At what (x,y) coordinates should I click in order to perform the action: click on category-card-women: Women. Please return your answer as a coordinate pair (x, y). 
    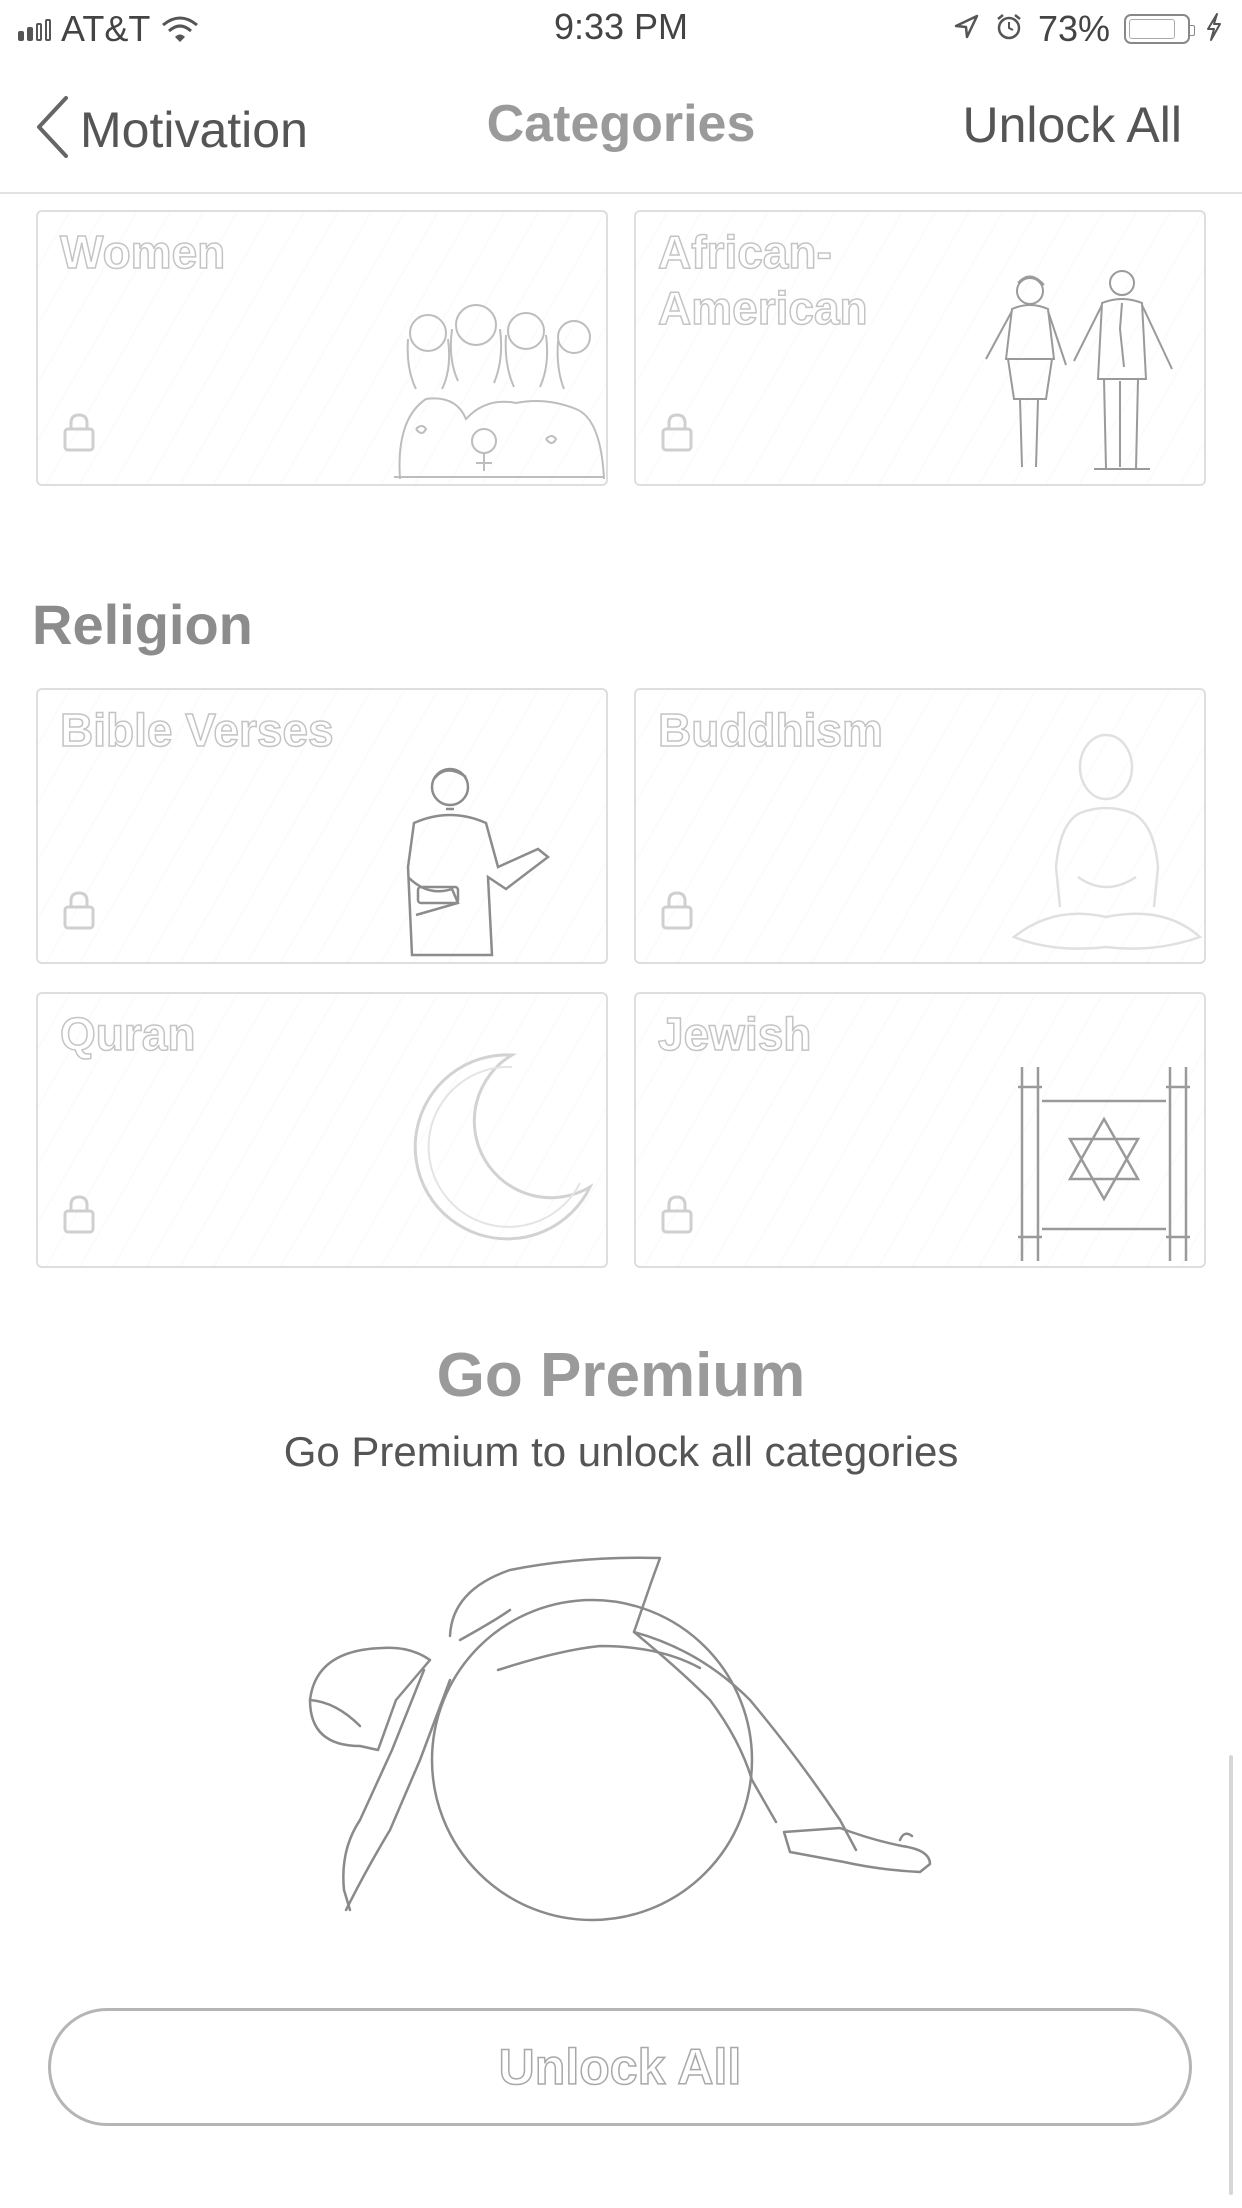
    Looking at the image, I should click on (322, 348).